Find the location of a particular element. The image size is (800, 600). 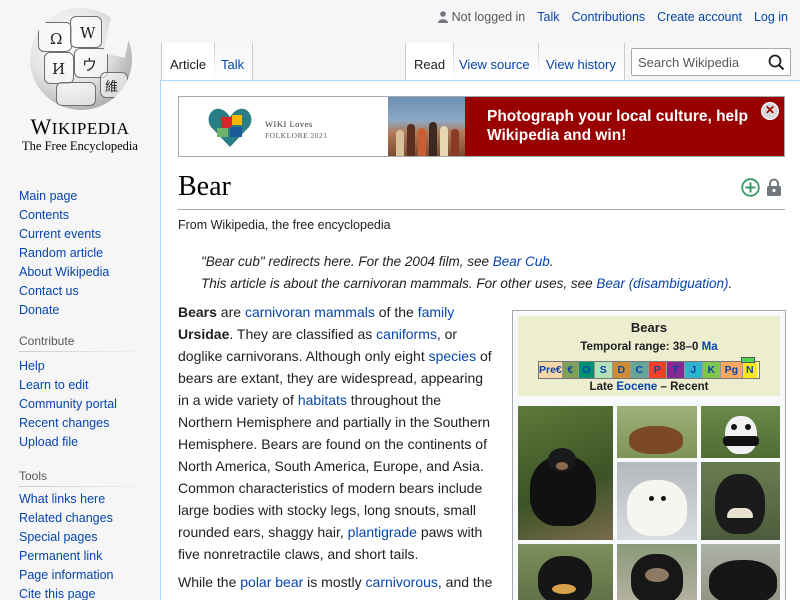

page-title: Bear is located at coordinates (204, 186).